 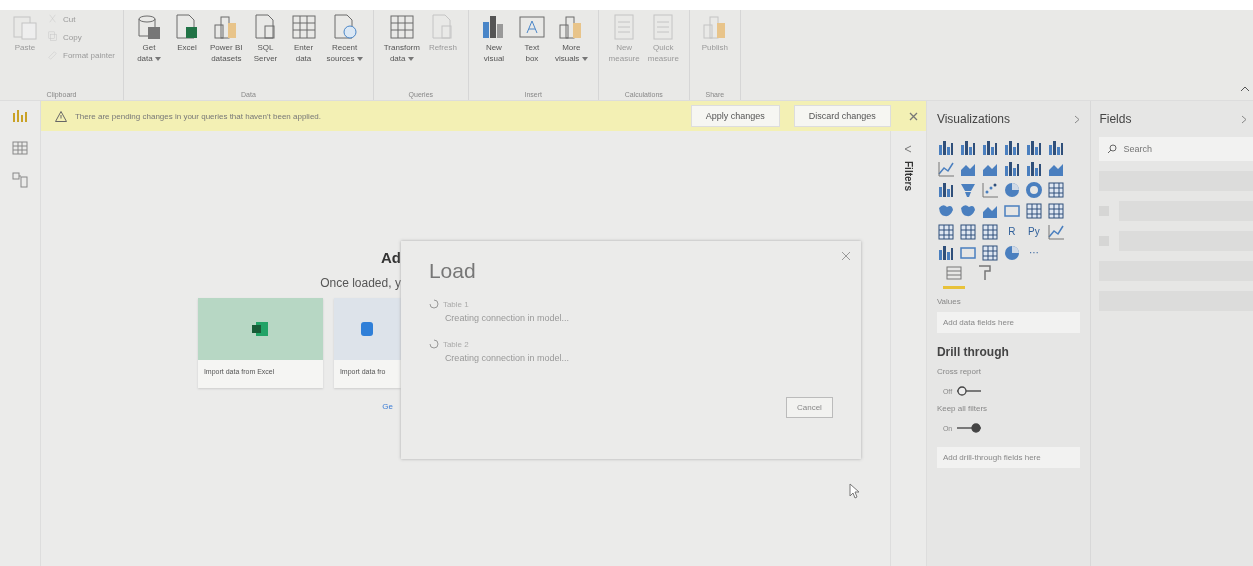 I want to click on fields-tab, so click(x=953, y=276).